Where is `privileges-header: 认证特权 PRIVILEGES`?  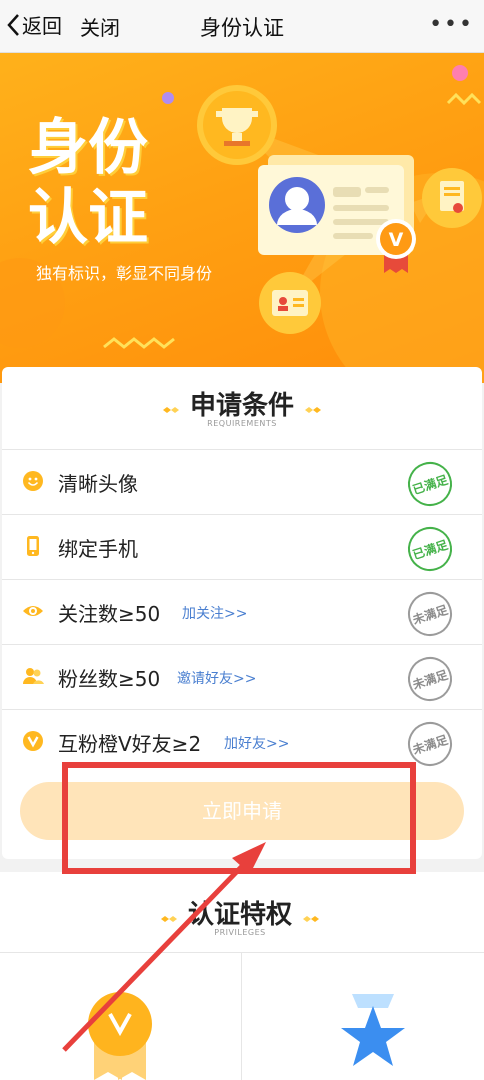
privileges-header: 认证特权 PRIVILEGES is located at coordinates (240, 915).